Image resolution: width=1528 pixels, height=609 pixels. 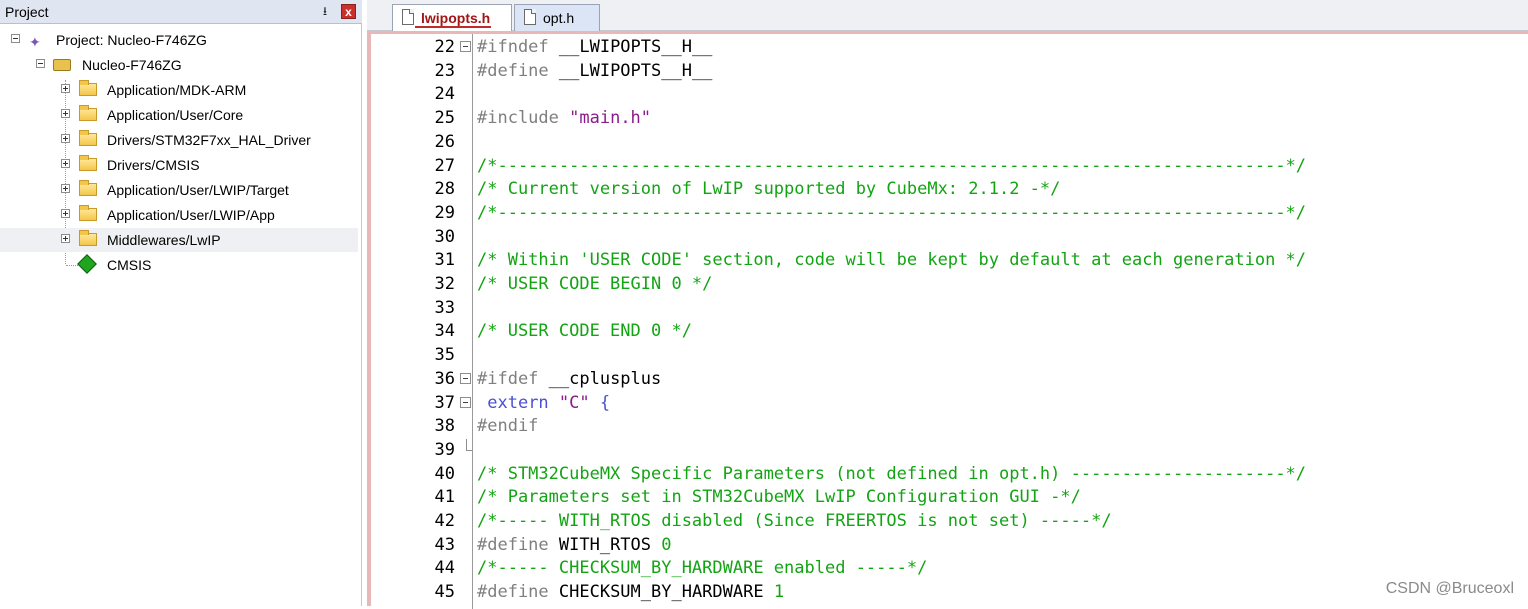 I want to click on code-token: /* USER CODE BEGIN 0 */, so click(x=595, y=284).